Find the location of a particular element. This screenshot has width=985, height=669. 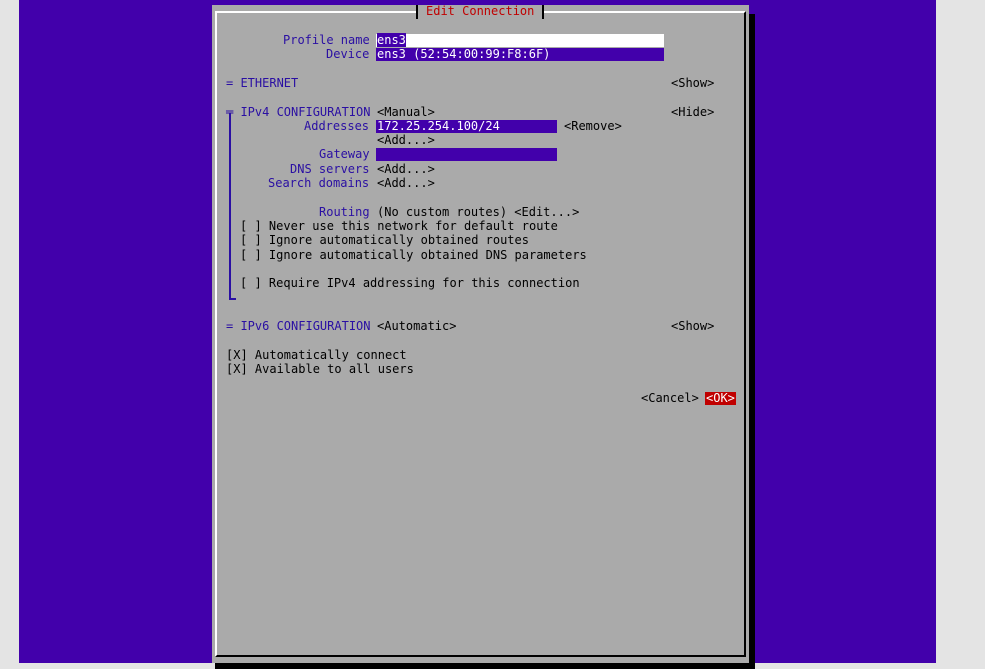

remove-address-button: <Remove> is located at coordinates (593, 126).